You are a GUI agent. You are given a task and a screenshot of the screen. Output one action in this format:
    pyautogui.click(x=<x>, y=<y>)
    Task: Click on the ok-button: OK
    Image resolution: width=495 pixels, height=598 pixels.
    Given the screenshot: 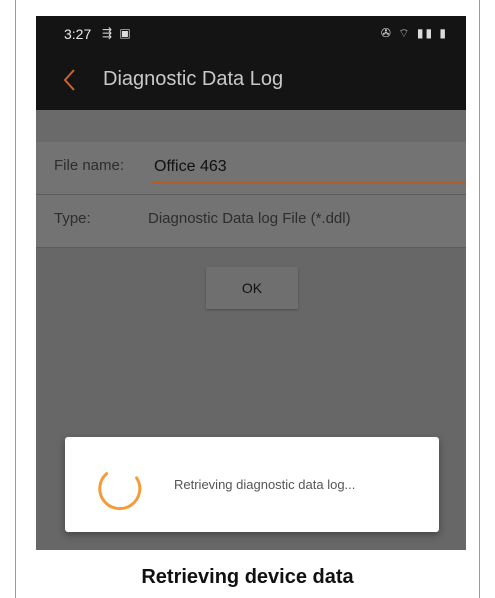 What is the action you would take?
    pyautogui.click(x=252, y=288)
    